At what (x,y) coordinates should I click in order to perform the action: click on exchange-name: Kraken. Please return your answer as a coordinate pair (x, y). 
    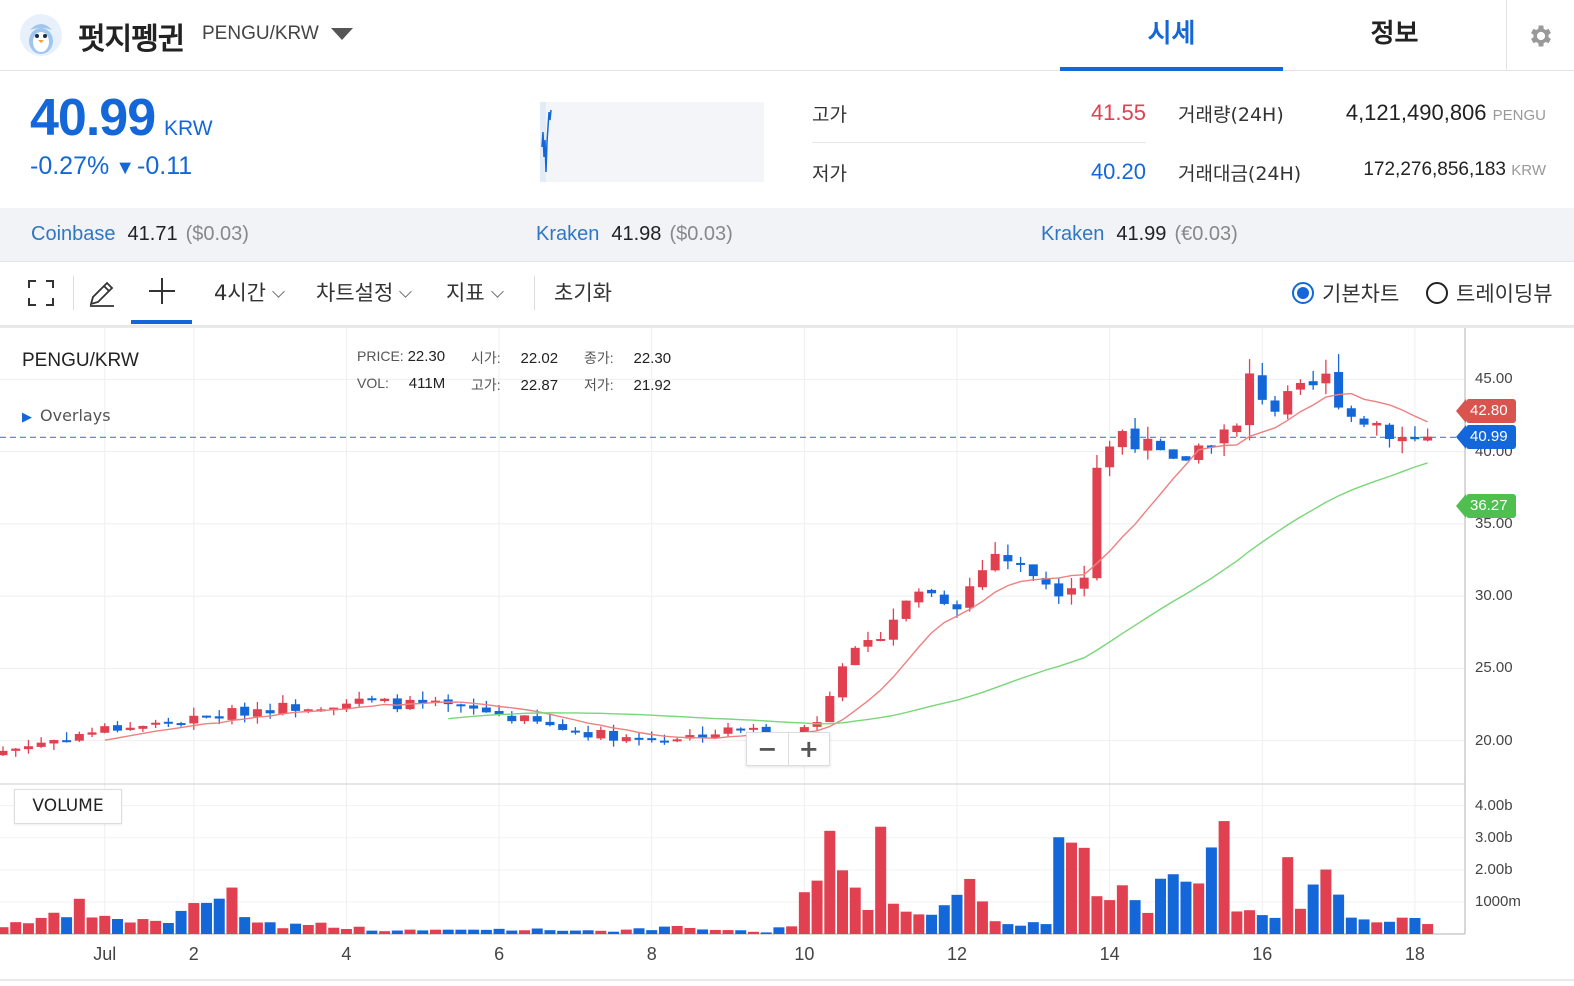
    Looking at the image, I should click on (568, 234).